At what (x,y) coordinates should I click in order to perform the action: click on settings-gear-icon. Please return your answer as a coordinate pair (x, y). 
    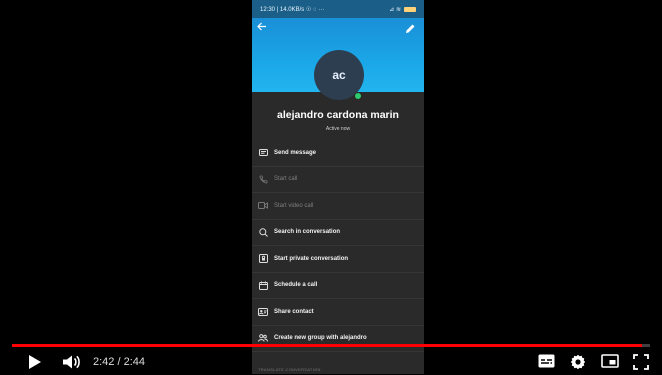
    Looking at the image, I should click on (578, 364).